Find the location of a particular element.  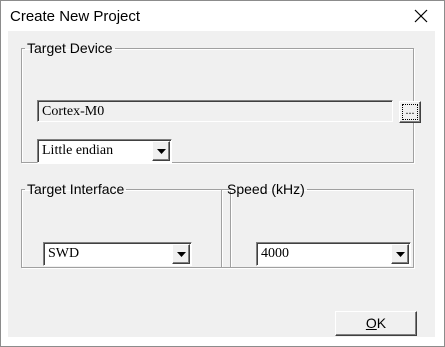

speed-select: 4000 is located at coordinates (333, 254).